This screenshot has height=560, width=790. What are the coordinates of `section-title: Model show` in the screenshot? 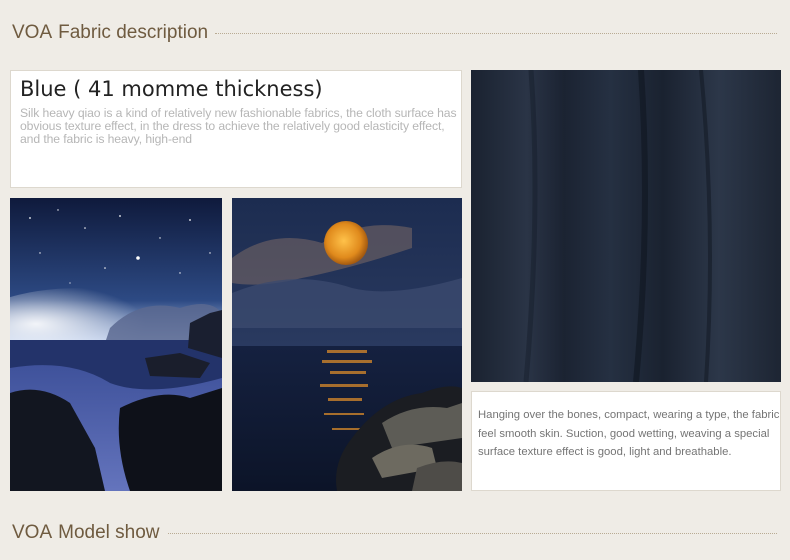 It's located at (109, 532).